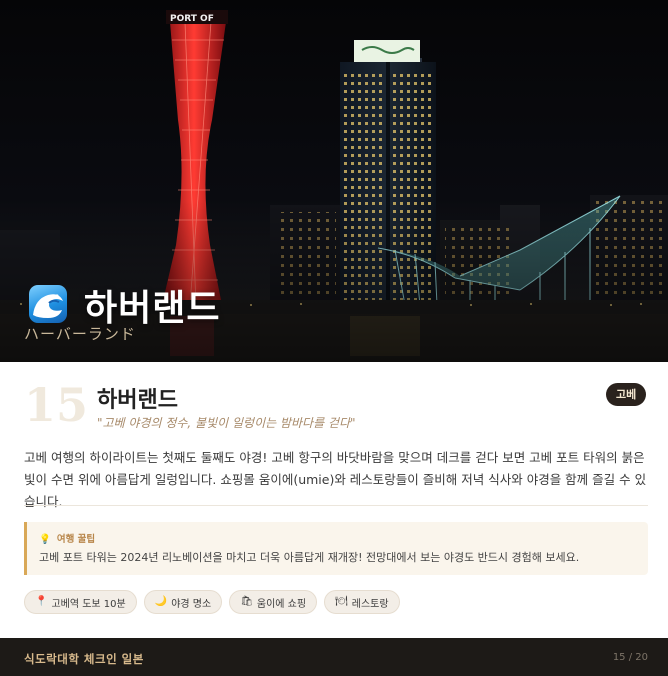 This screenshot has height=676, width=668. Describe the element at coordinates (370, 604) in the screenshot. I see `tag-label: 레스토랑` at that location.